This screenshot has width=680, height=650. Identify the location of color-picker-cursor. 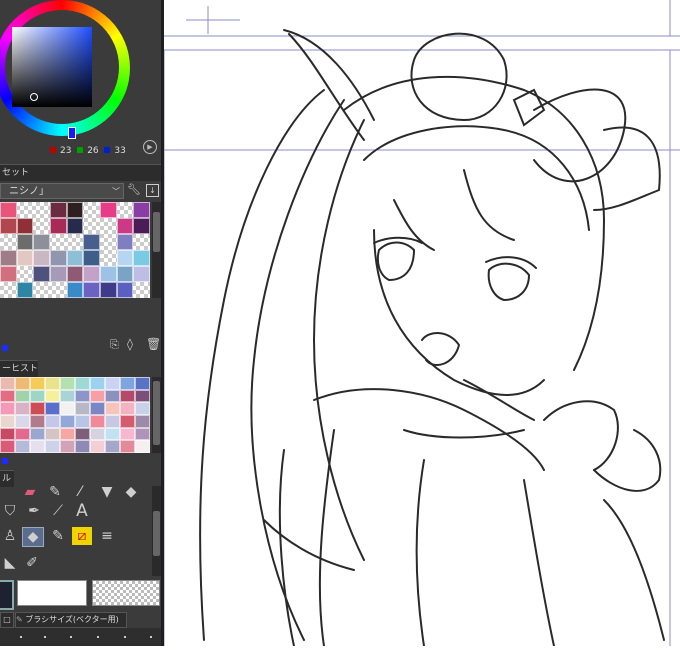
(34, 97).